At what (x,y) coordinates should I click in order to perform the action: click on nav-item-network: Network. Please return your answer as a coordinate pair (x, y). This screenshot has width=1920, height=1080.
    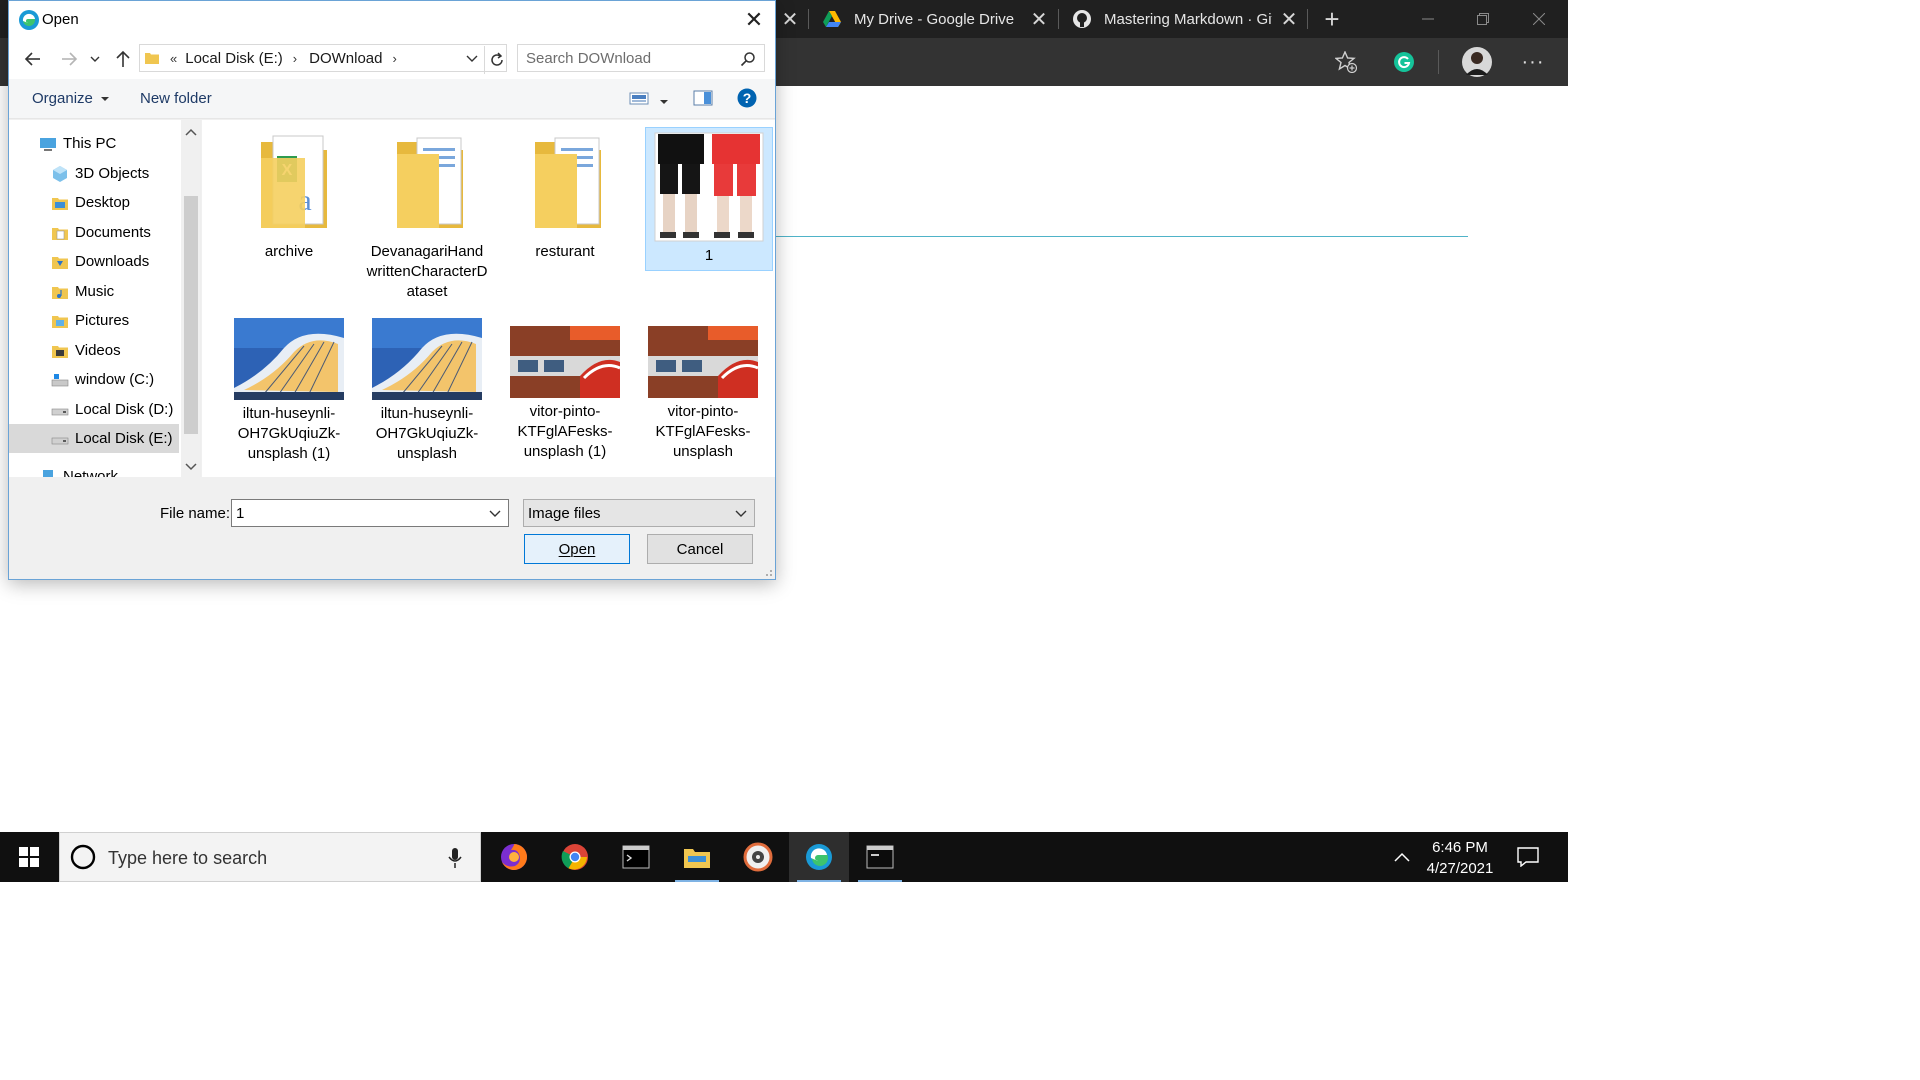
    Looking at the image, I should click on (94, 469).